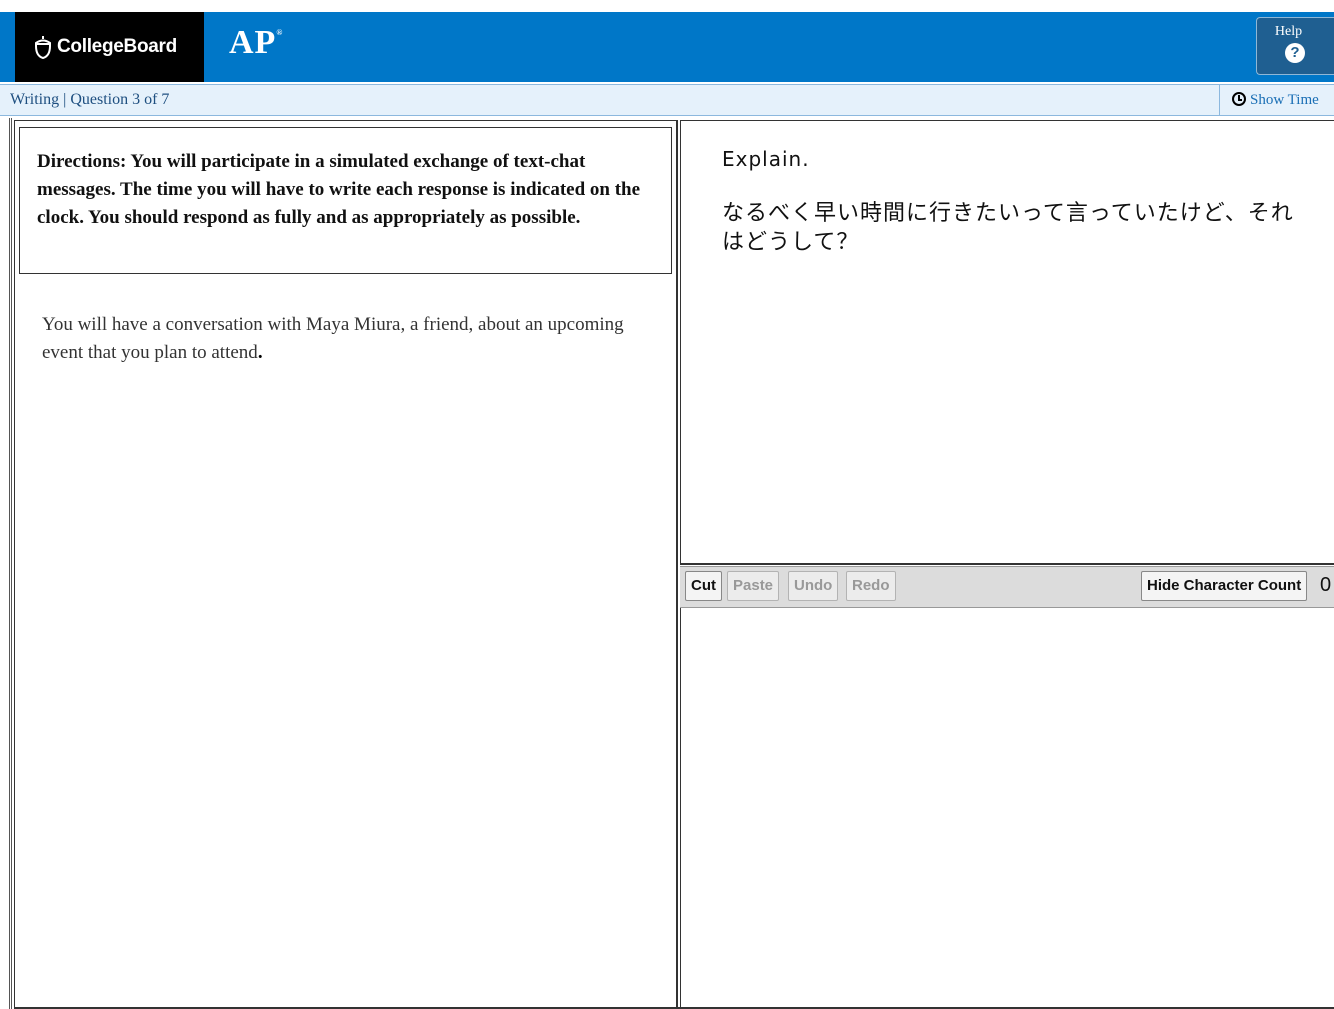  I want to click on undo-button: Undo, so click(813, 586).